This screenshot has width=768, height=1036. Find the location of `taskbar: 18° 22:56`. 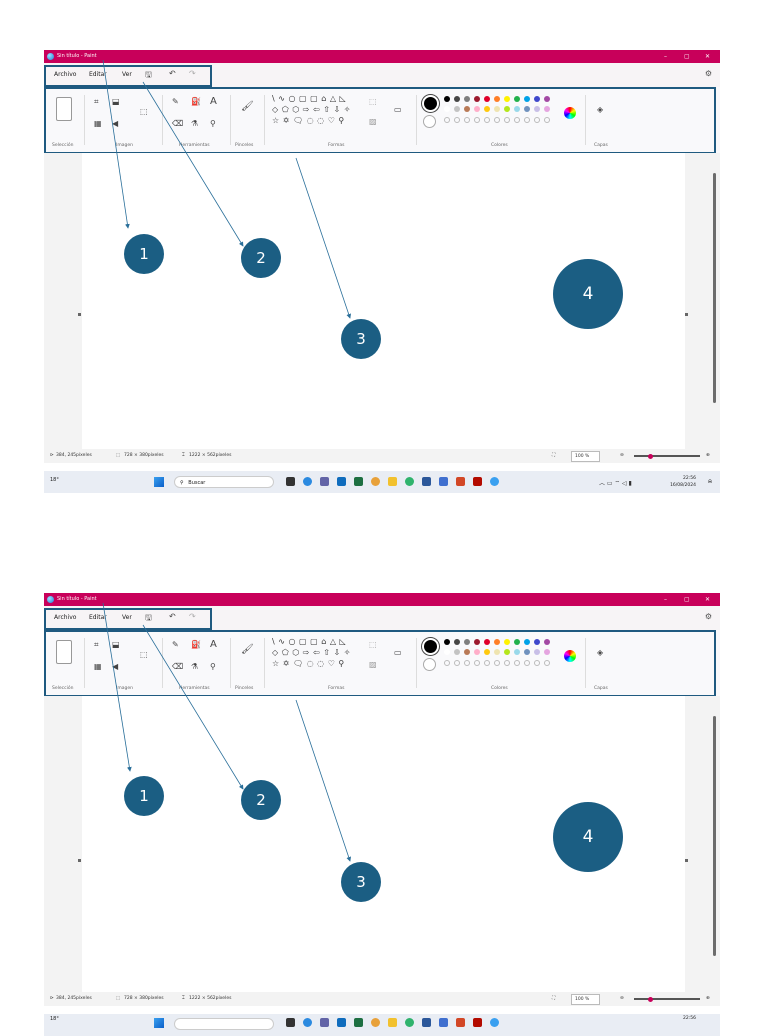

taskbar: 18° 22:56 is located at coordinates (382, 1025).